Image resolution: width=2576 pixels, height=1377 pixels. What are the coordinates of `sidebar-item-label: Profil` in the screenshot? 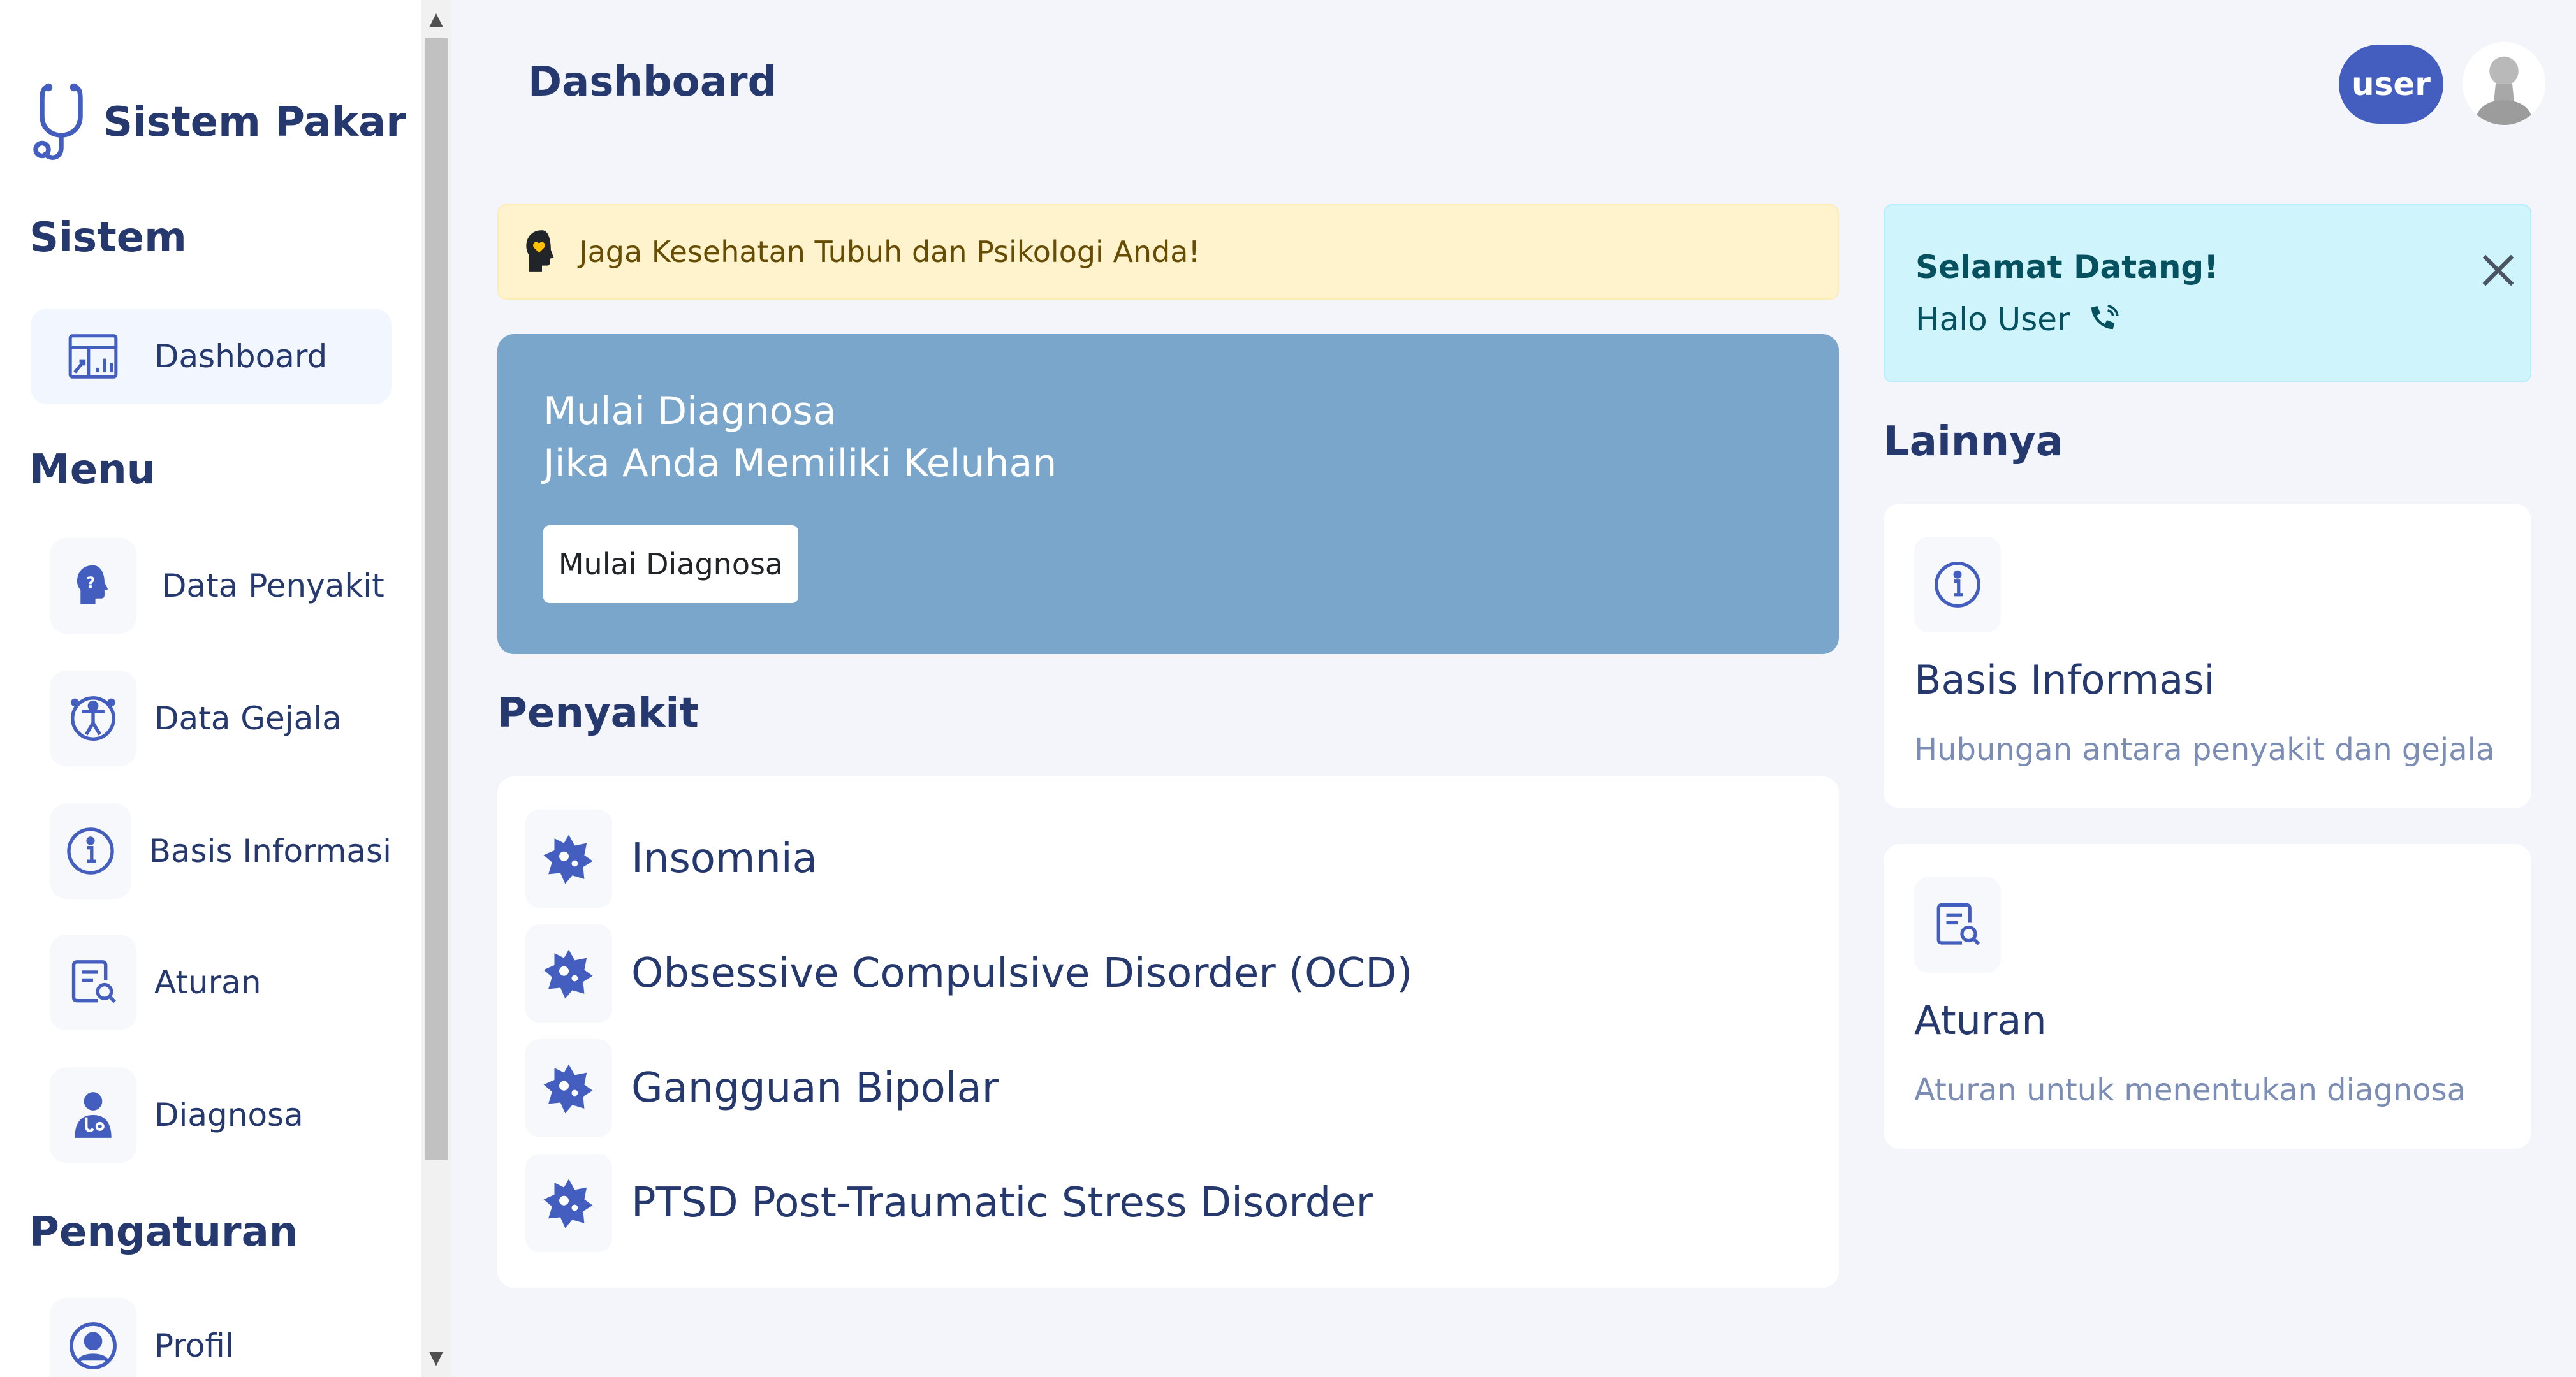 It's located at (194, 1345).